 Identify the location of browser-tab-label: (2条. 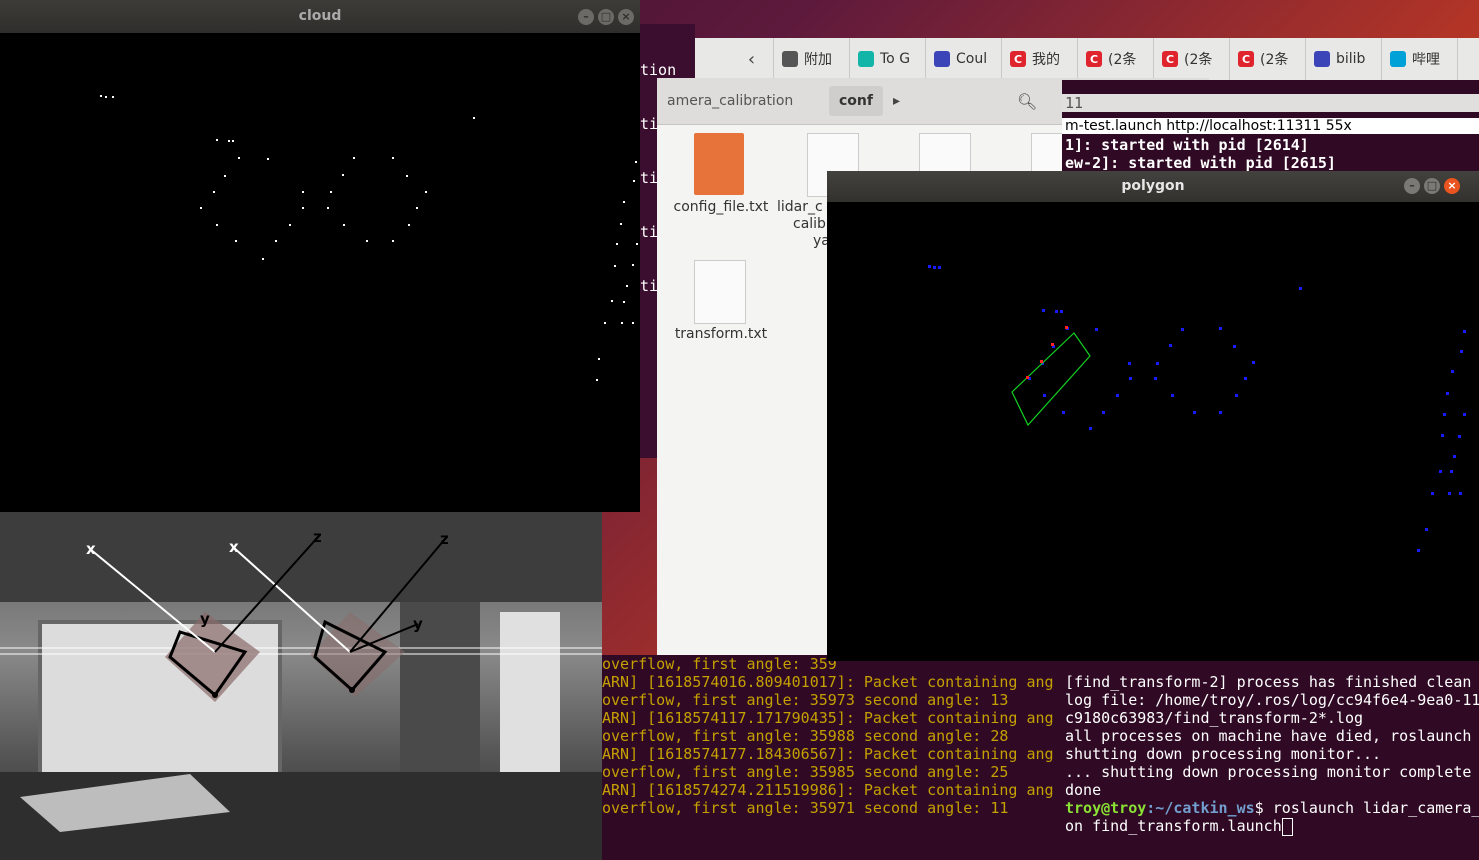
(1274, 60).